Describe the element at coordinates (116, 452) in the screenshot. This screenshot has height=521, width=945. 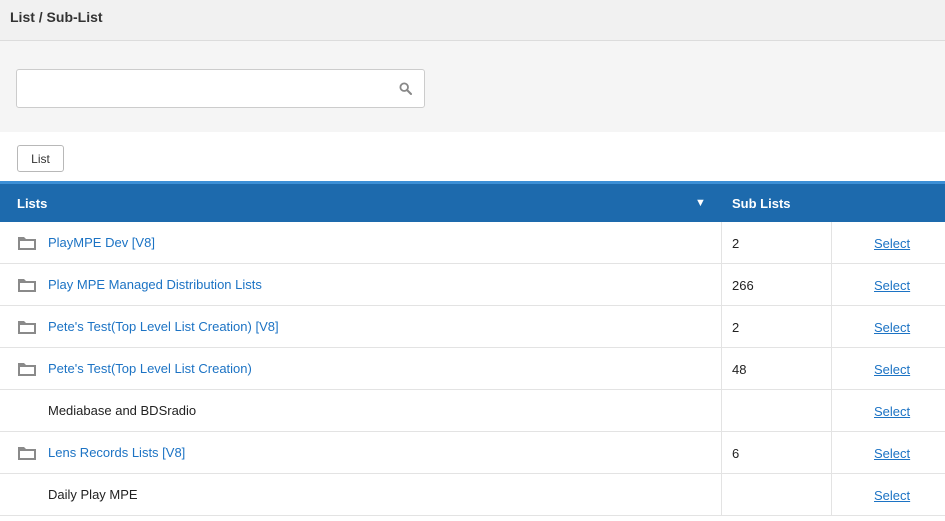
I see `list-name: Lens Records Lists [V8]` at that location.